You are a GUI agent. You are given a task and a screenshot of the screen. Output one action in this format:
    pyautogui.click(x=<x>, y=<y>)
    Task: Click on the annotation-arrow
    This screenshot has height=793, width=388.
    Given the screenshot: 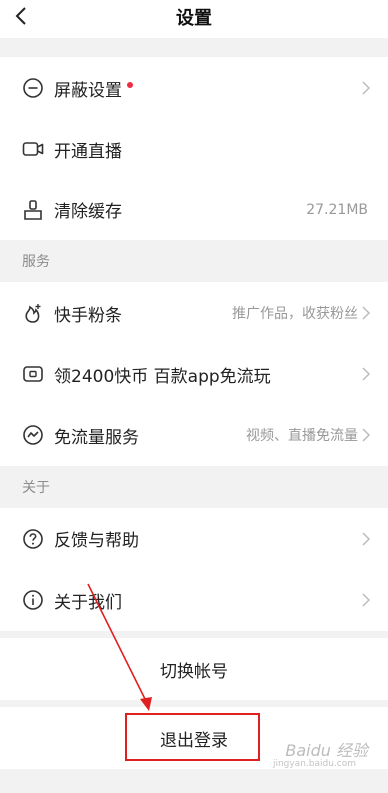 What is the action you would take?
    pyautogui.click(x=119, y=647)
    